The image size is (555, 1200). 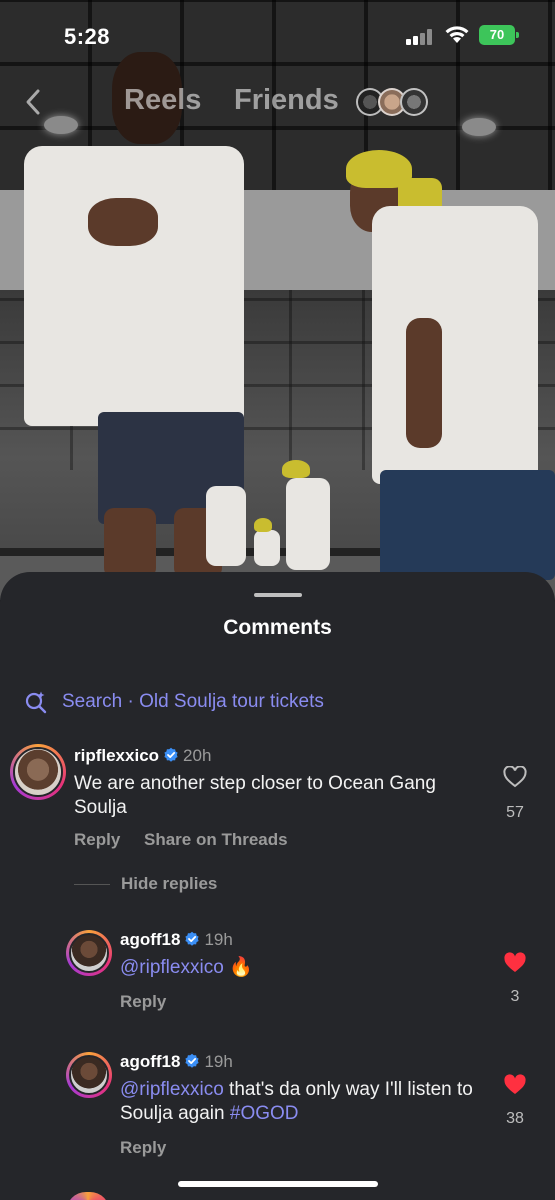 I want to click on share-on-threads-button: Share on Threads, so click(x=216, y=840).